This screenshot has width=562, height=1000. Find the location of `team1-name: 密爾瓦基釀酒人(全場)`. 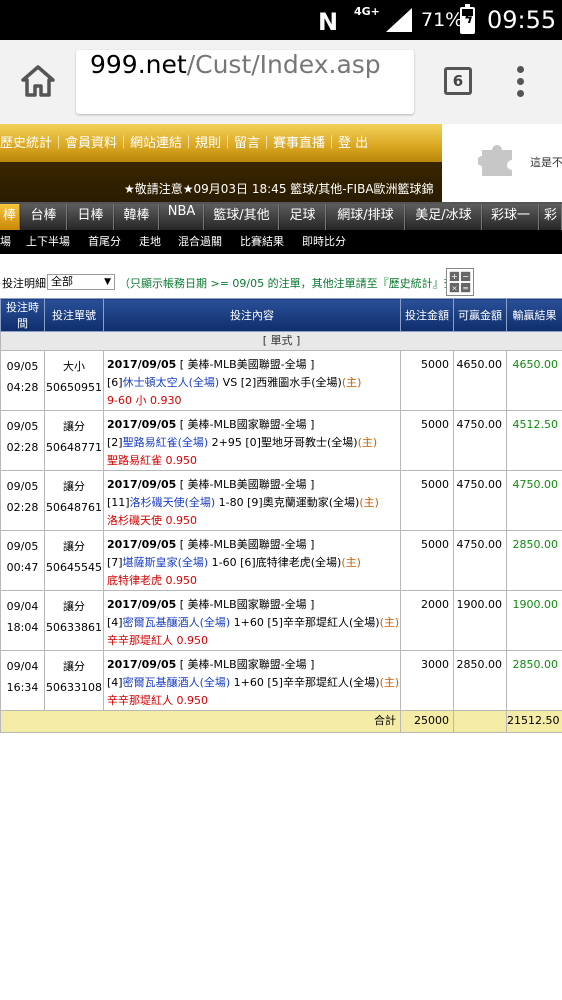

team1-name: 密爾瓦基釀酒人(全場) is located at coordinates (176, 622).